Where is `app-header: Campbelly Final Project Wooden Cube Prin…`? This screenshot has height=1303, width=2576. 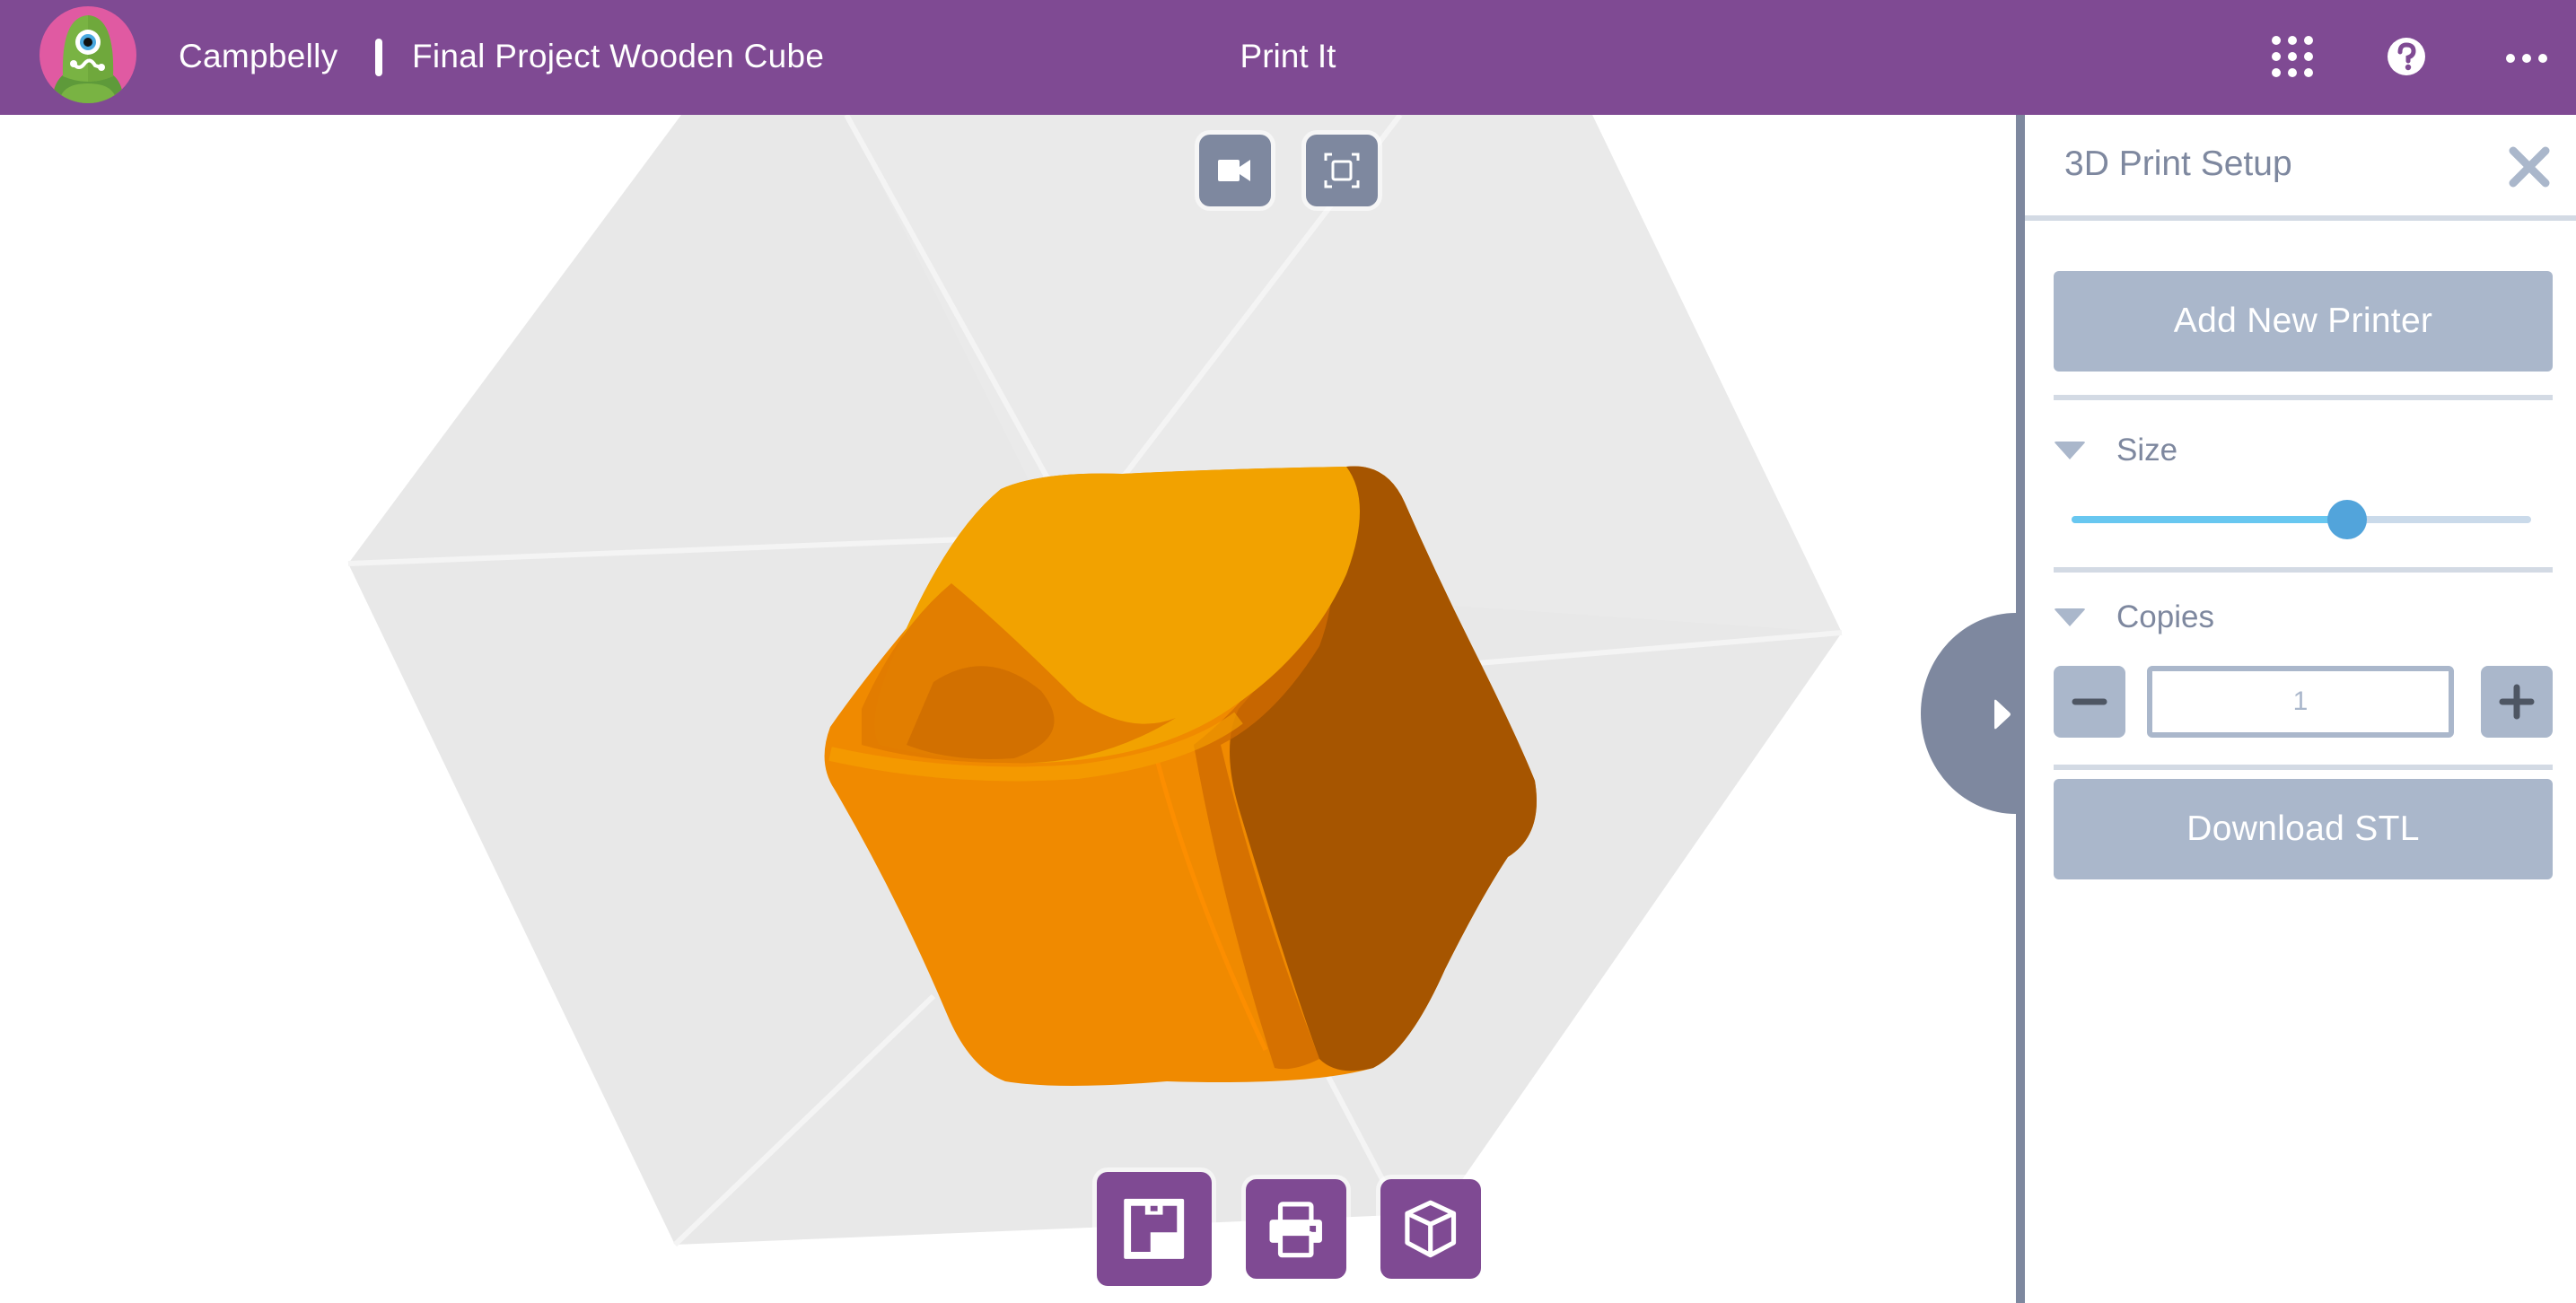 app-header: Campbelly Final Project Wooden Cube Prin… is located at coordinates (1288, 57).